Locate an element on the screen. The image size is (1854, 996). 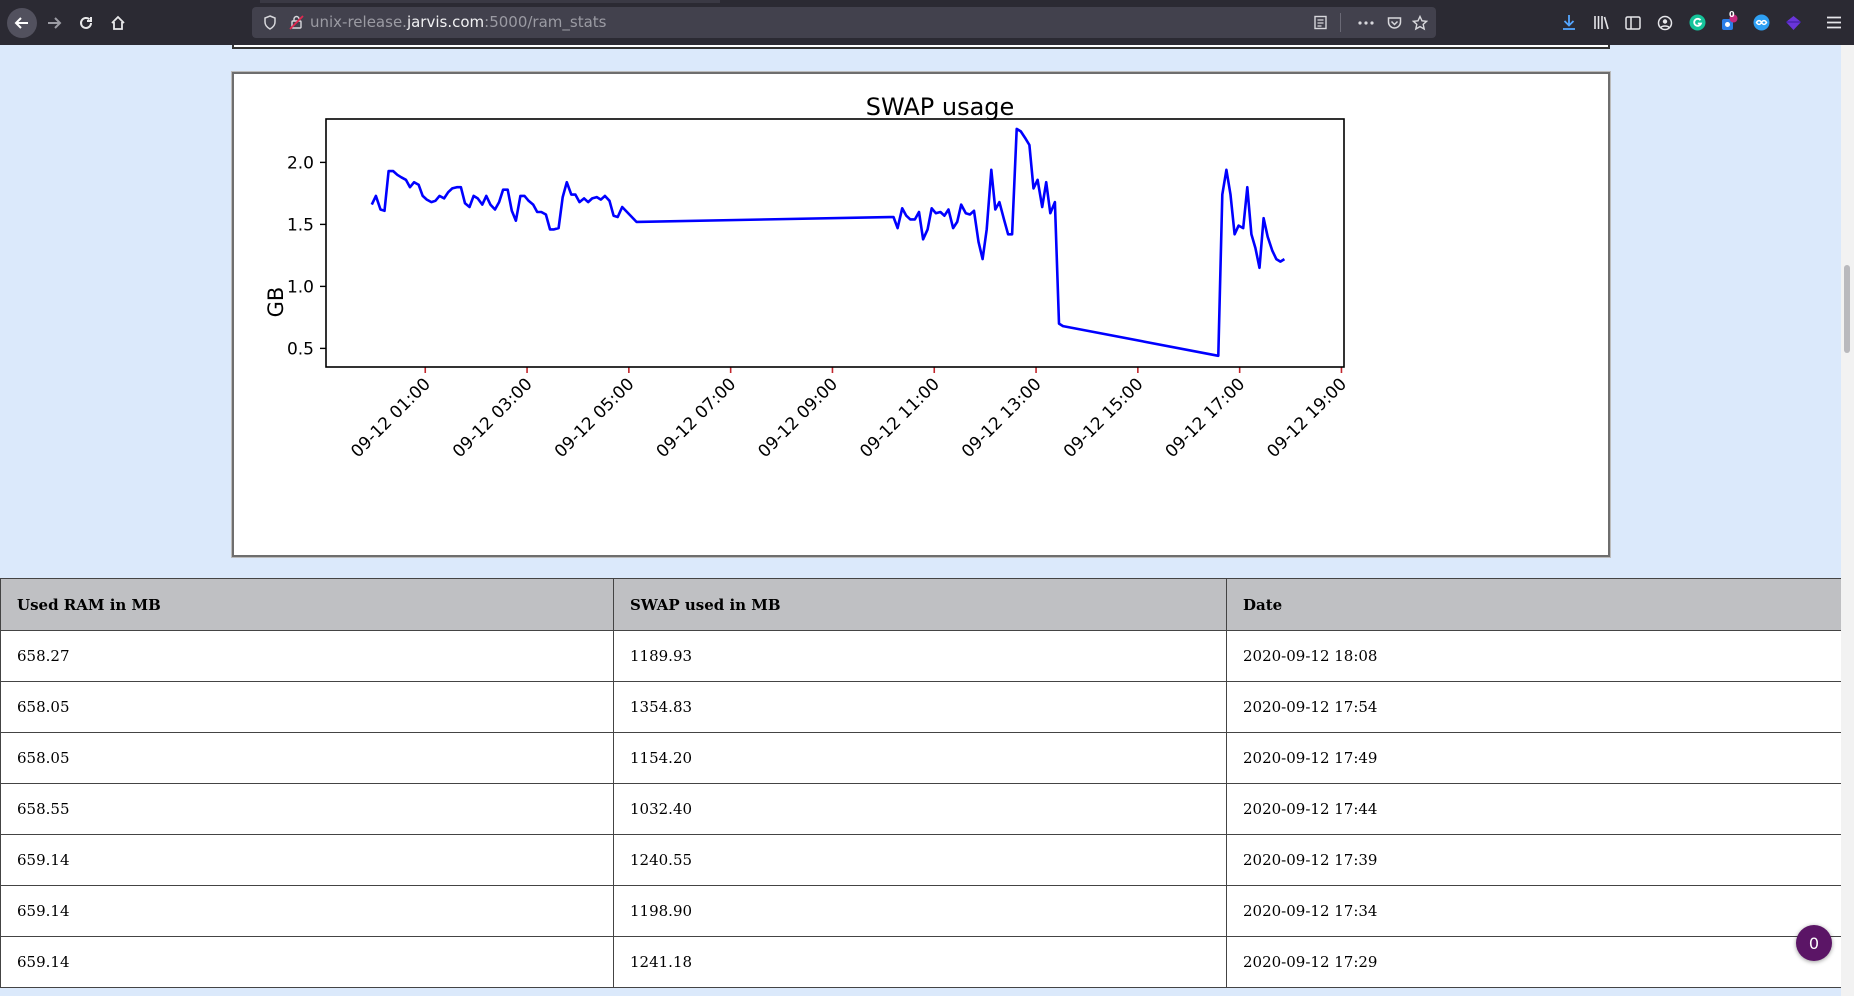
table-row: 659.14 1241.18 2020-09-12 17:29 is located at coordinates (920, 962).